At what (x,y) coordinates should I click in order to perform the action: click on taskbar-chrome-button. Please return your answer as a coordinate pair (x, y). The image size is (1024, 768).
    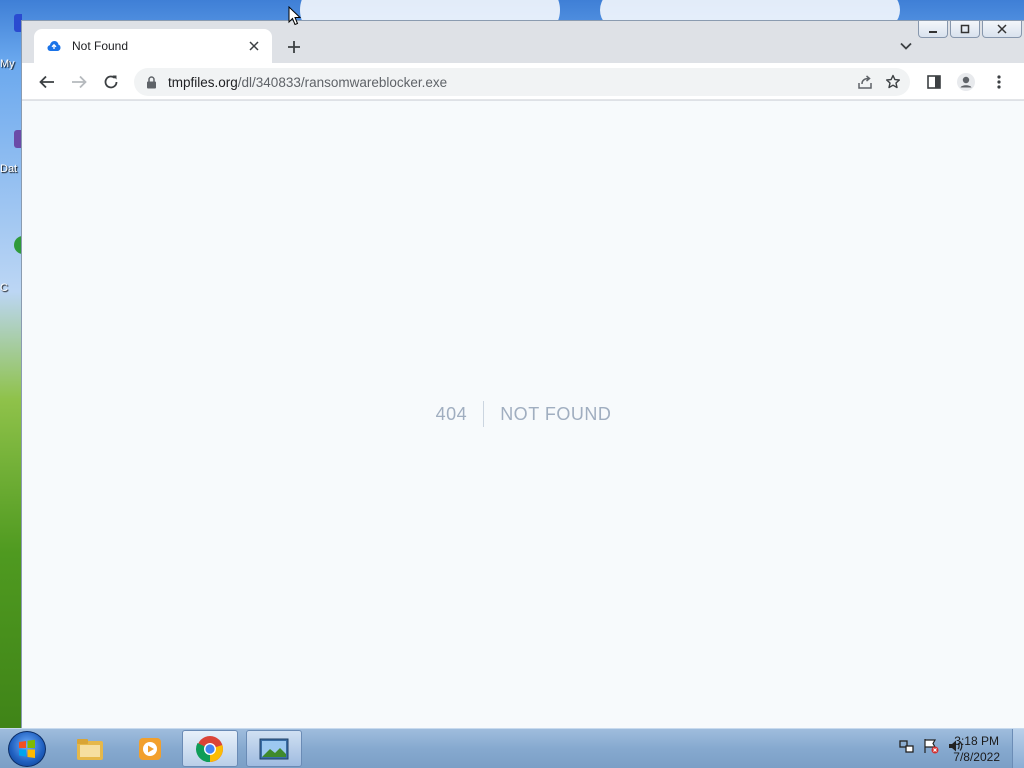
    Looking at the image, I should click on (210, 748).